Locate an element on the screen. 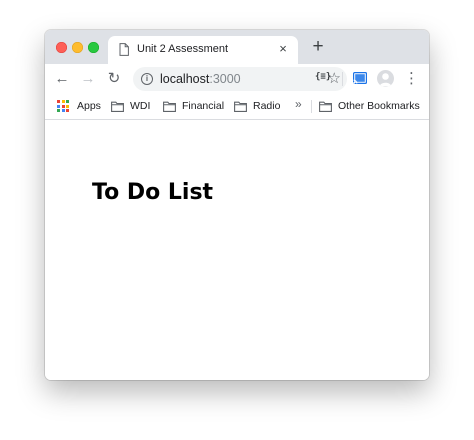 The image size is (474, 440). cast-icon is located at coordinates (360, 78).